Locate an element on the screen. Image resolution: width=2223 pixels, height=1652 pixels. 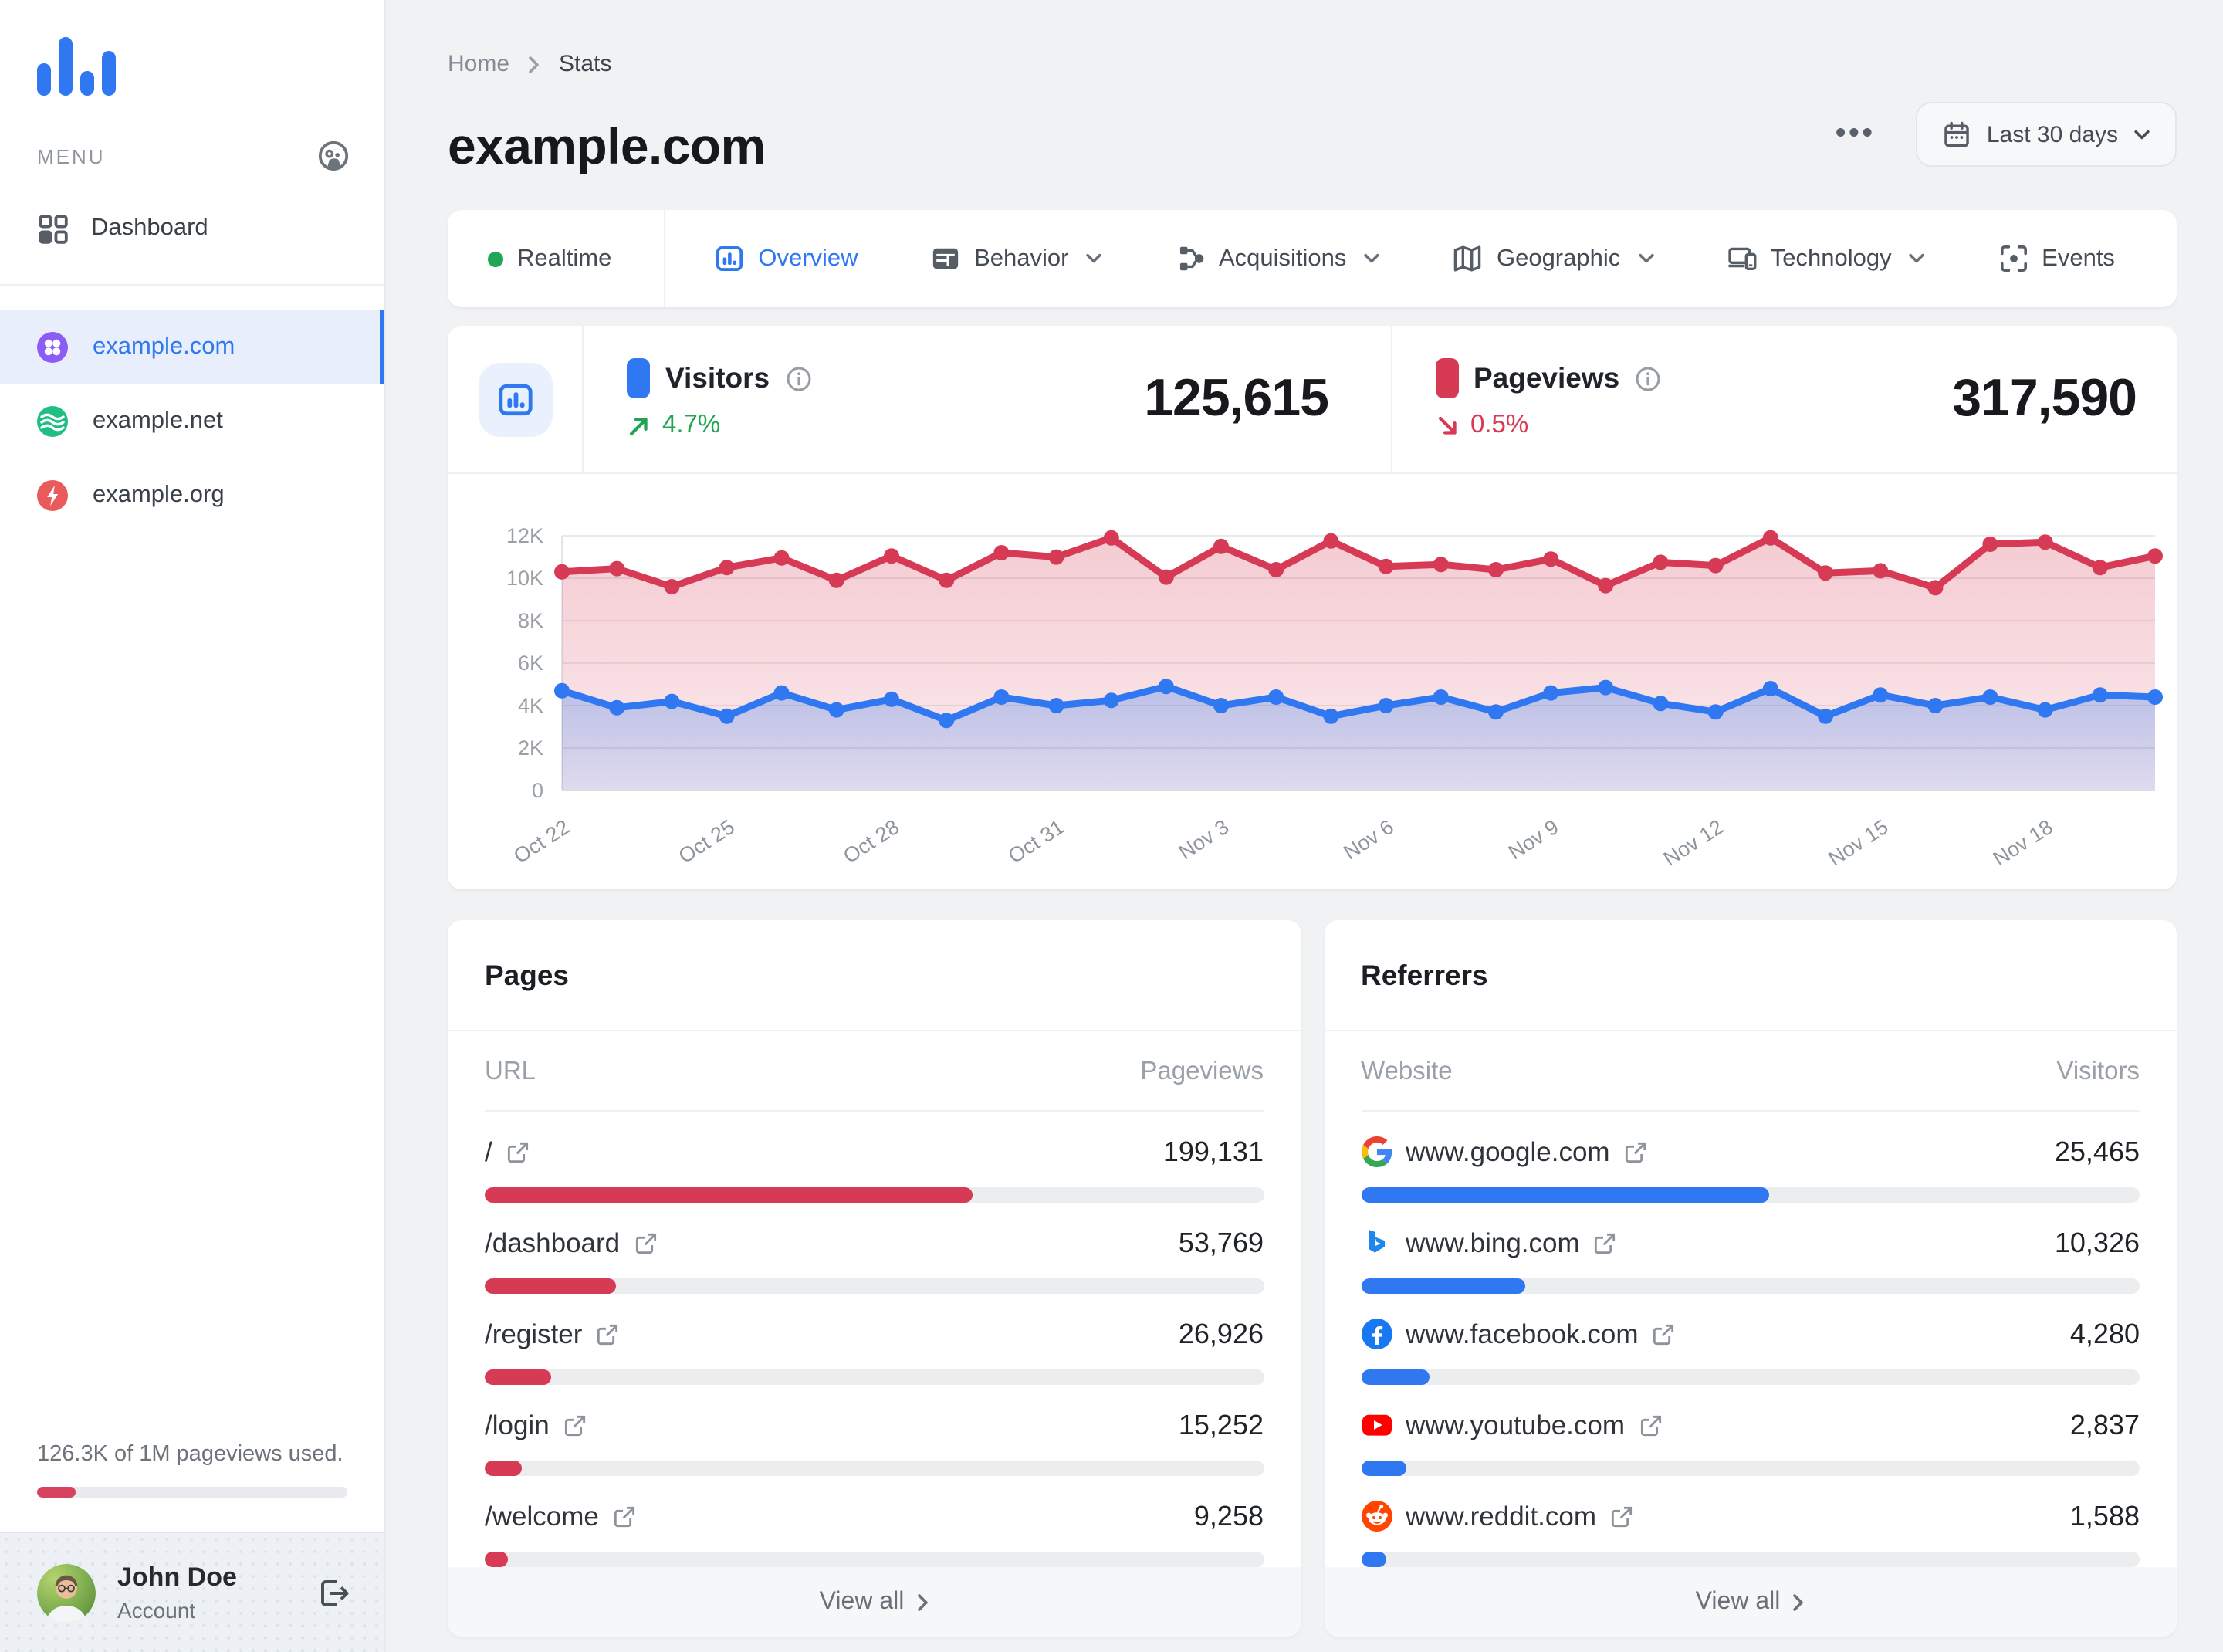
tab-technology: Technology is located at coordinates (1826, 258).